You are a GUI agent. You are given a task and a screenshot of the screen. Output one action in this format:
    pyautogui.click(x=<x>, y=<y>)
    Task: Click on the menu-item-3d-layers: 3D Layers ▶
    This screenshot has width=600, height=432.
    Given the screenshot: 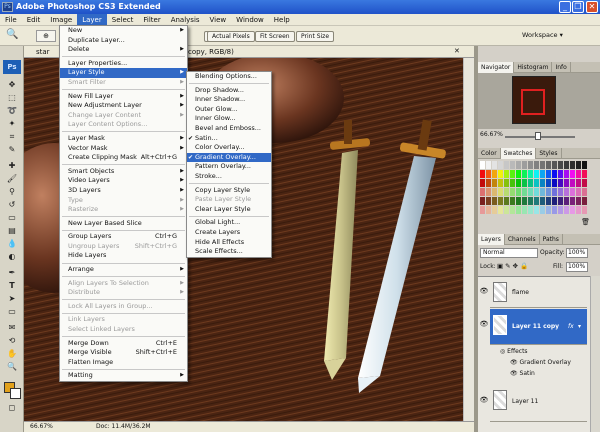 What is the action you would take?
    pyautogui.click(x=123, y=191)
    